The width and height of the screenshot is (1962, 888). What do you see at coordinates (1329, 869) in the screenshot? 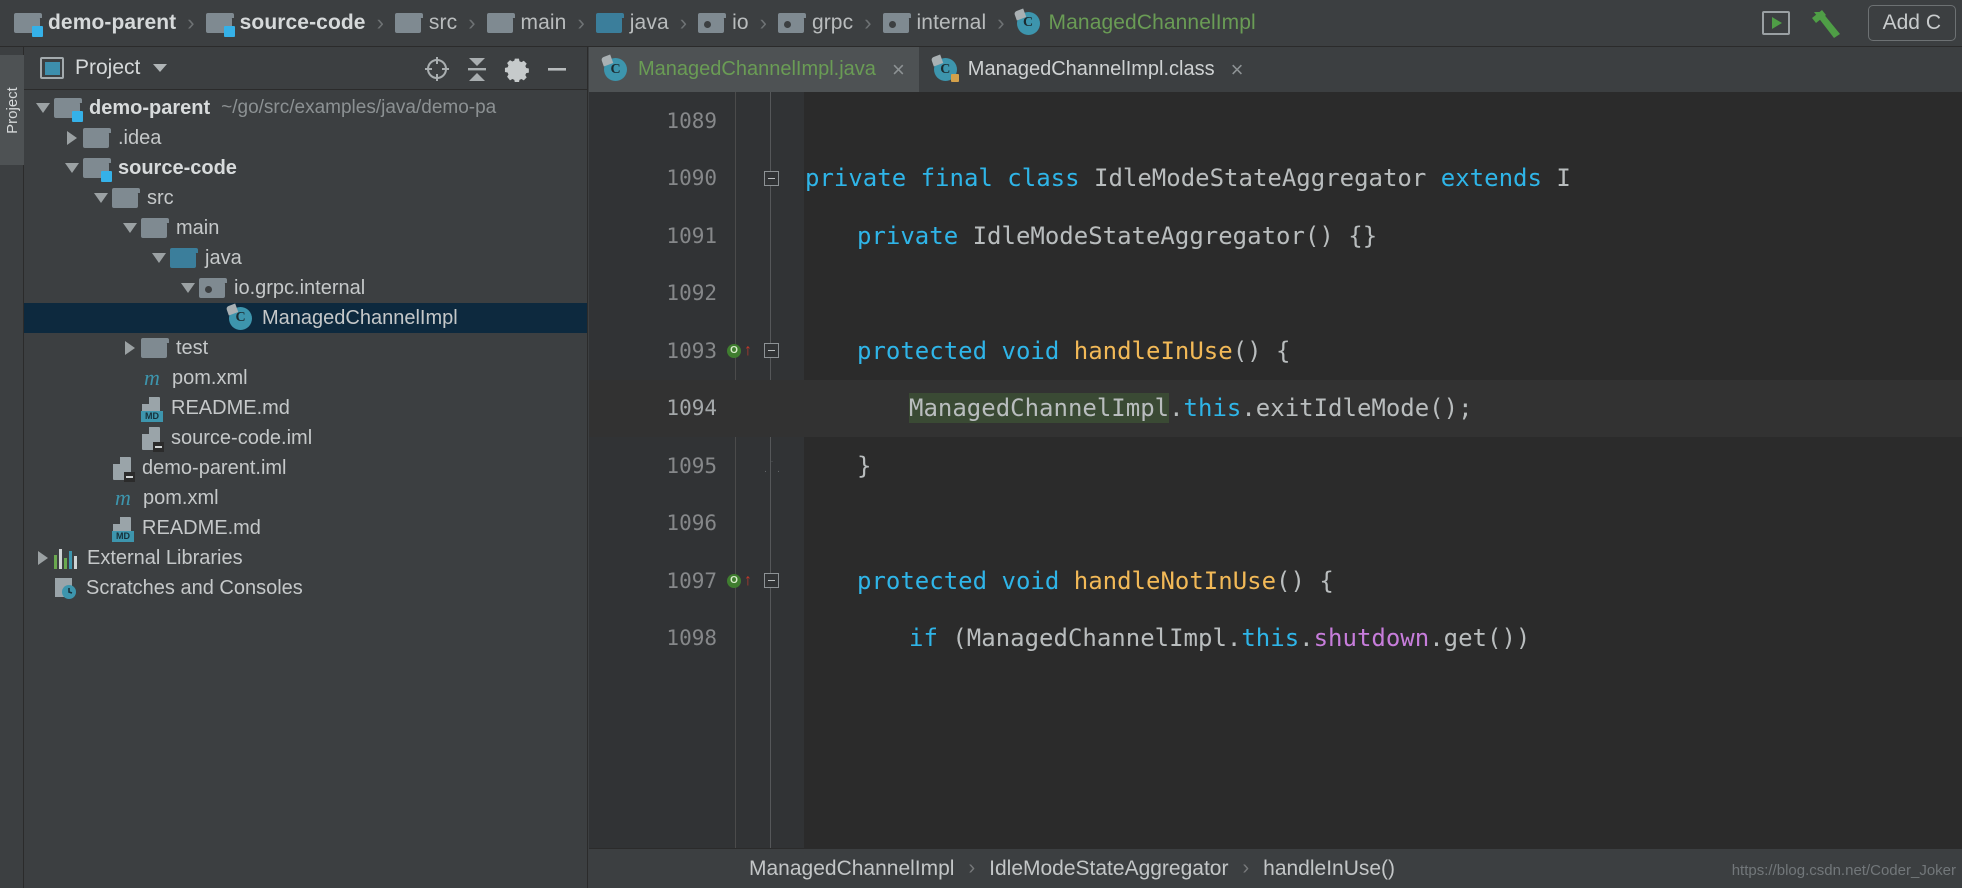
I see `editor-breadcrumb-item: handleInUse()` at bounding box center [1329, 869].